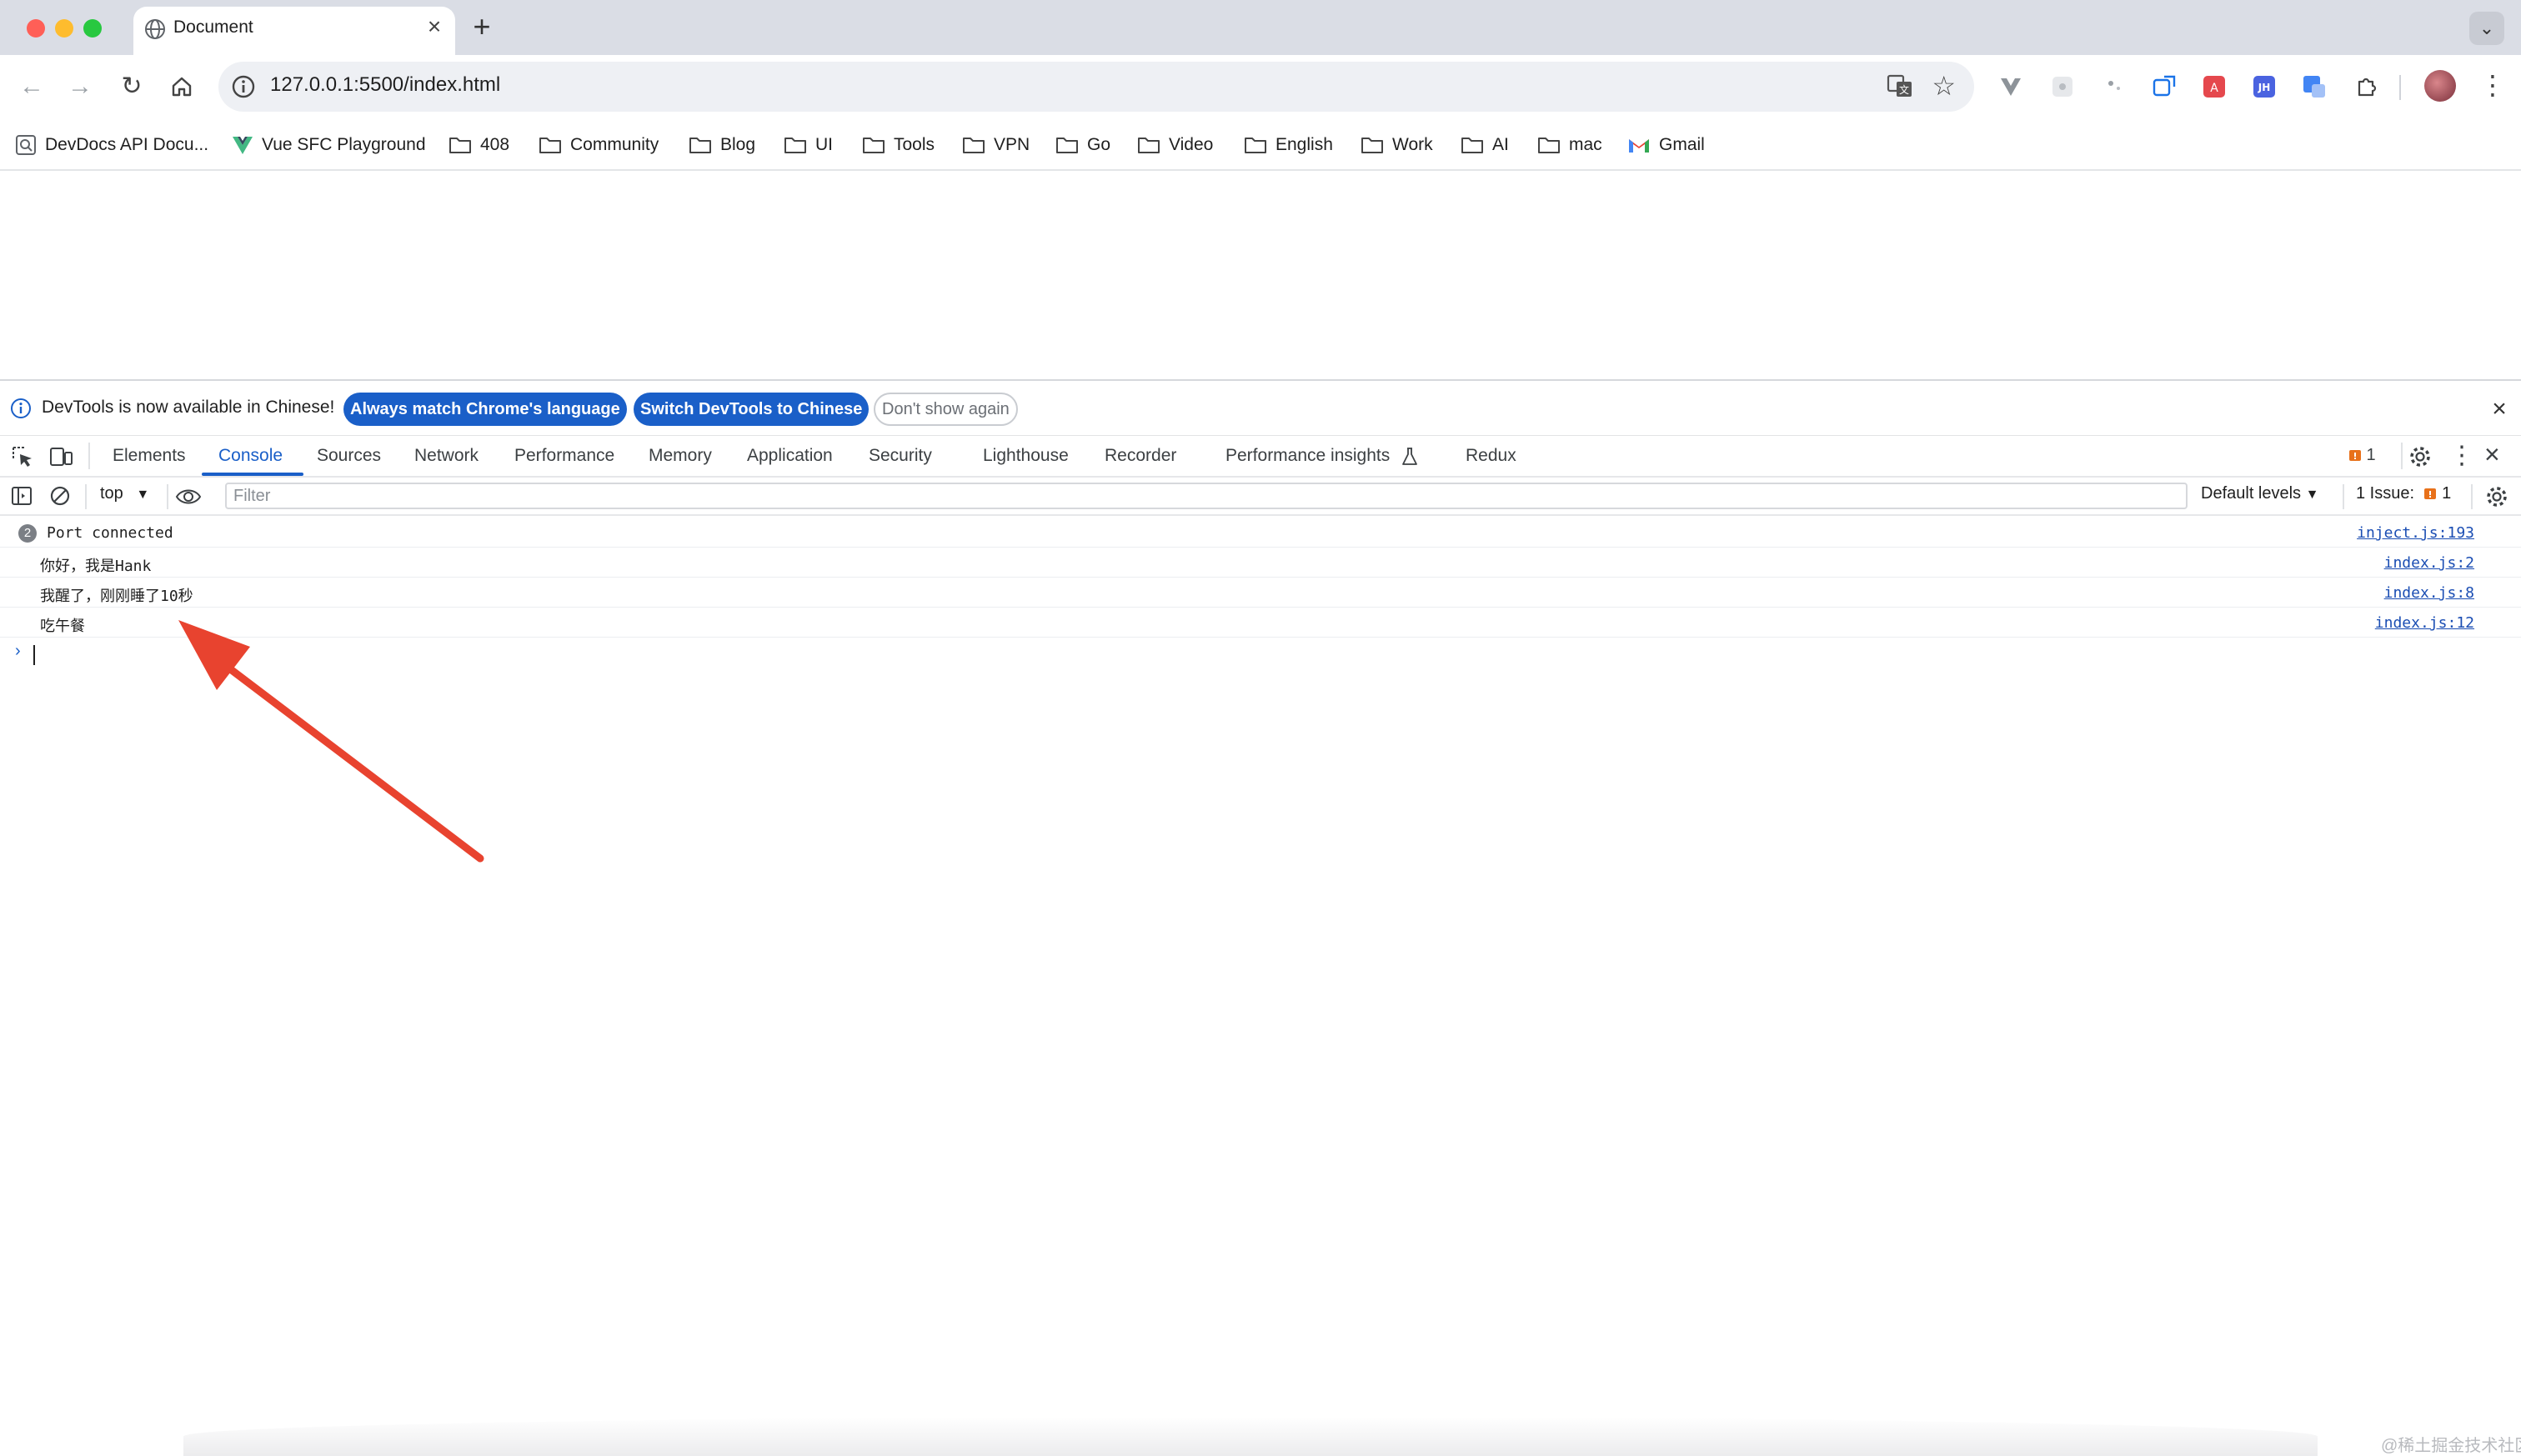 The height and width of the screenshot is (1456, 2521). What do you see at coordinates (64, 28) in the screenshot?
I see `minimize-window-button` at bounding box center [64, 28].